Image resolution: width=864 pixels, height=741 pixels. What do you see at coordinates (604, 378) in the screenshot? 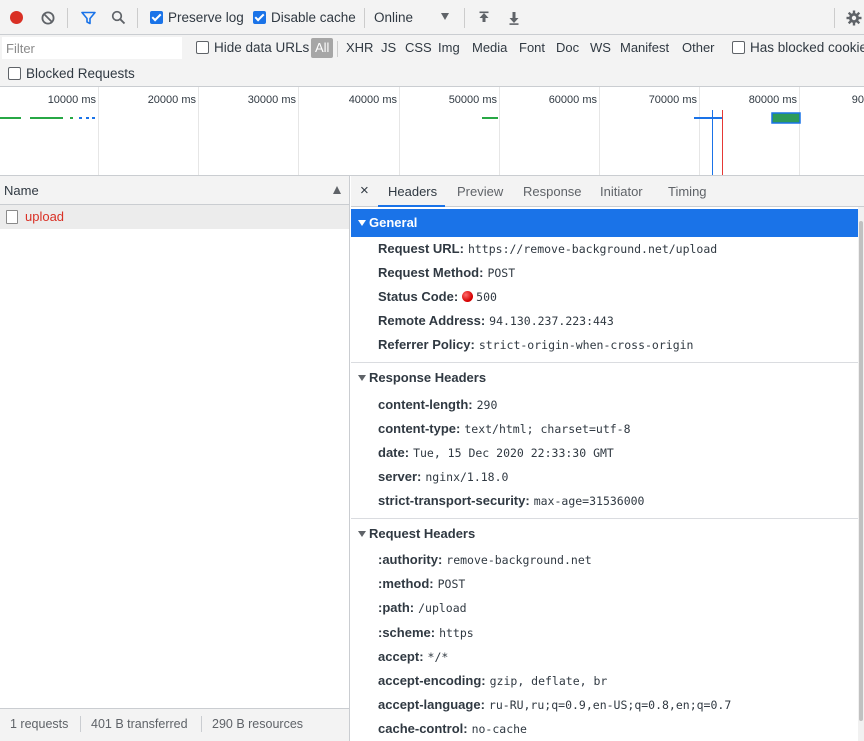
I see `response-headers-section-header: Response Headers` at bounding box center [604, 378].